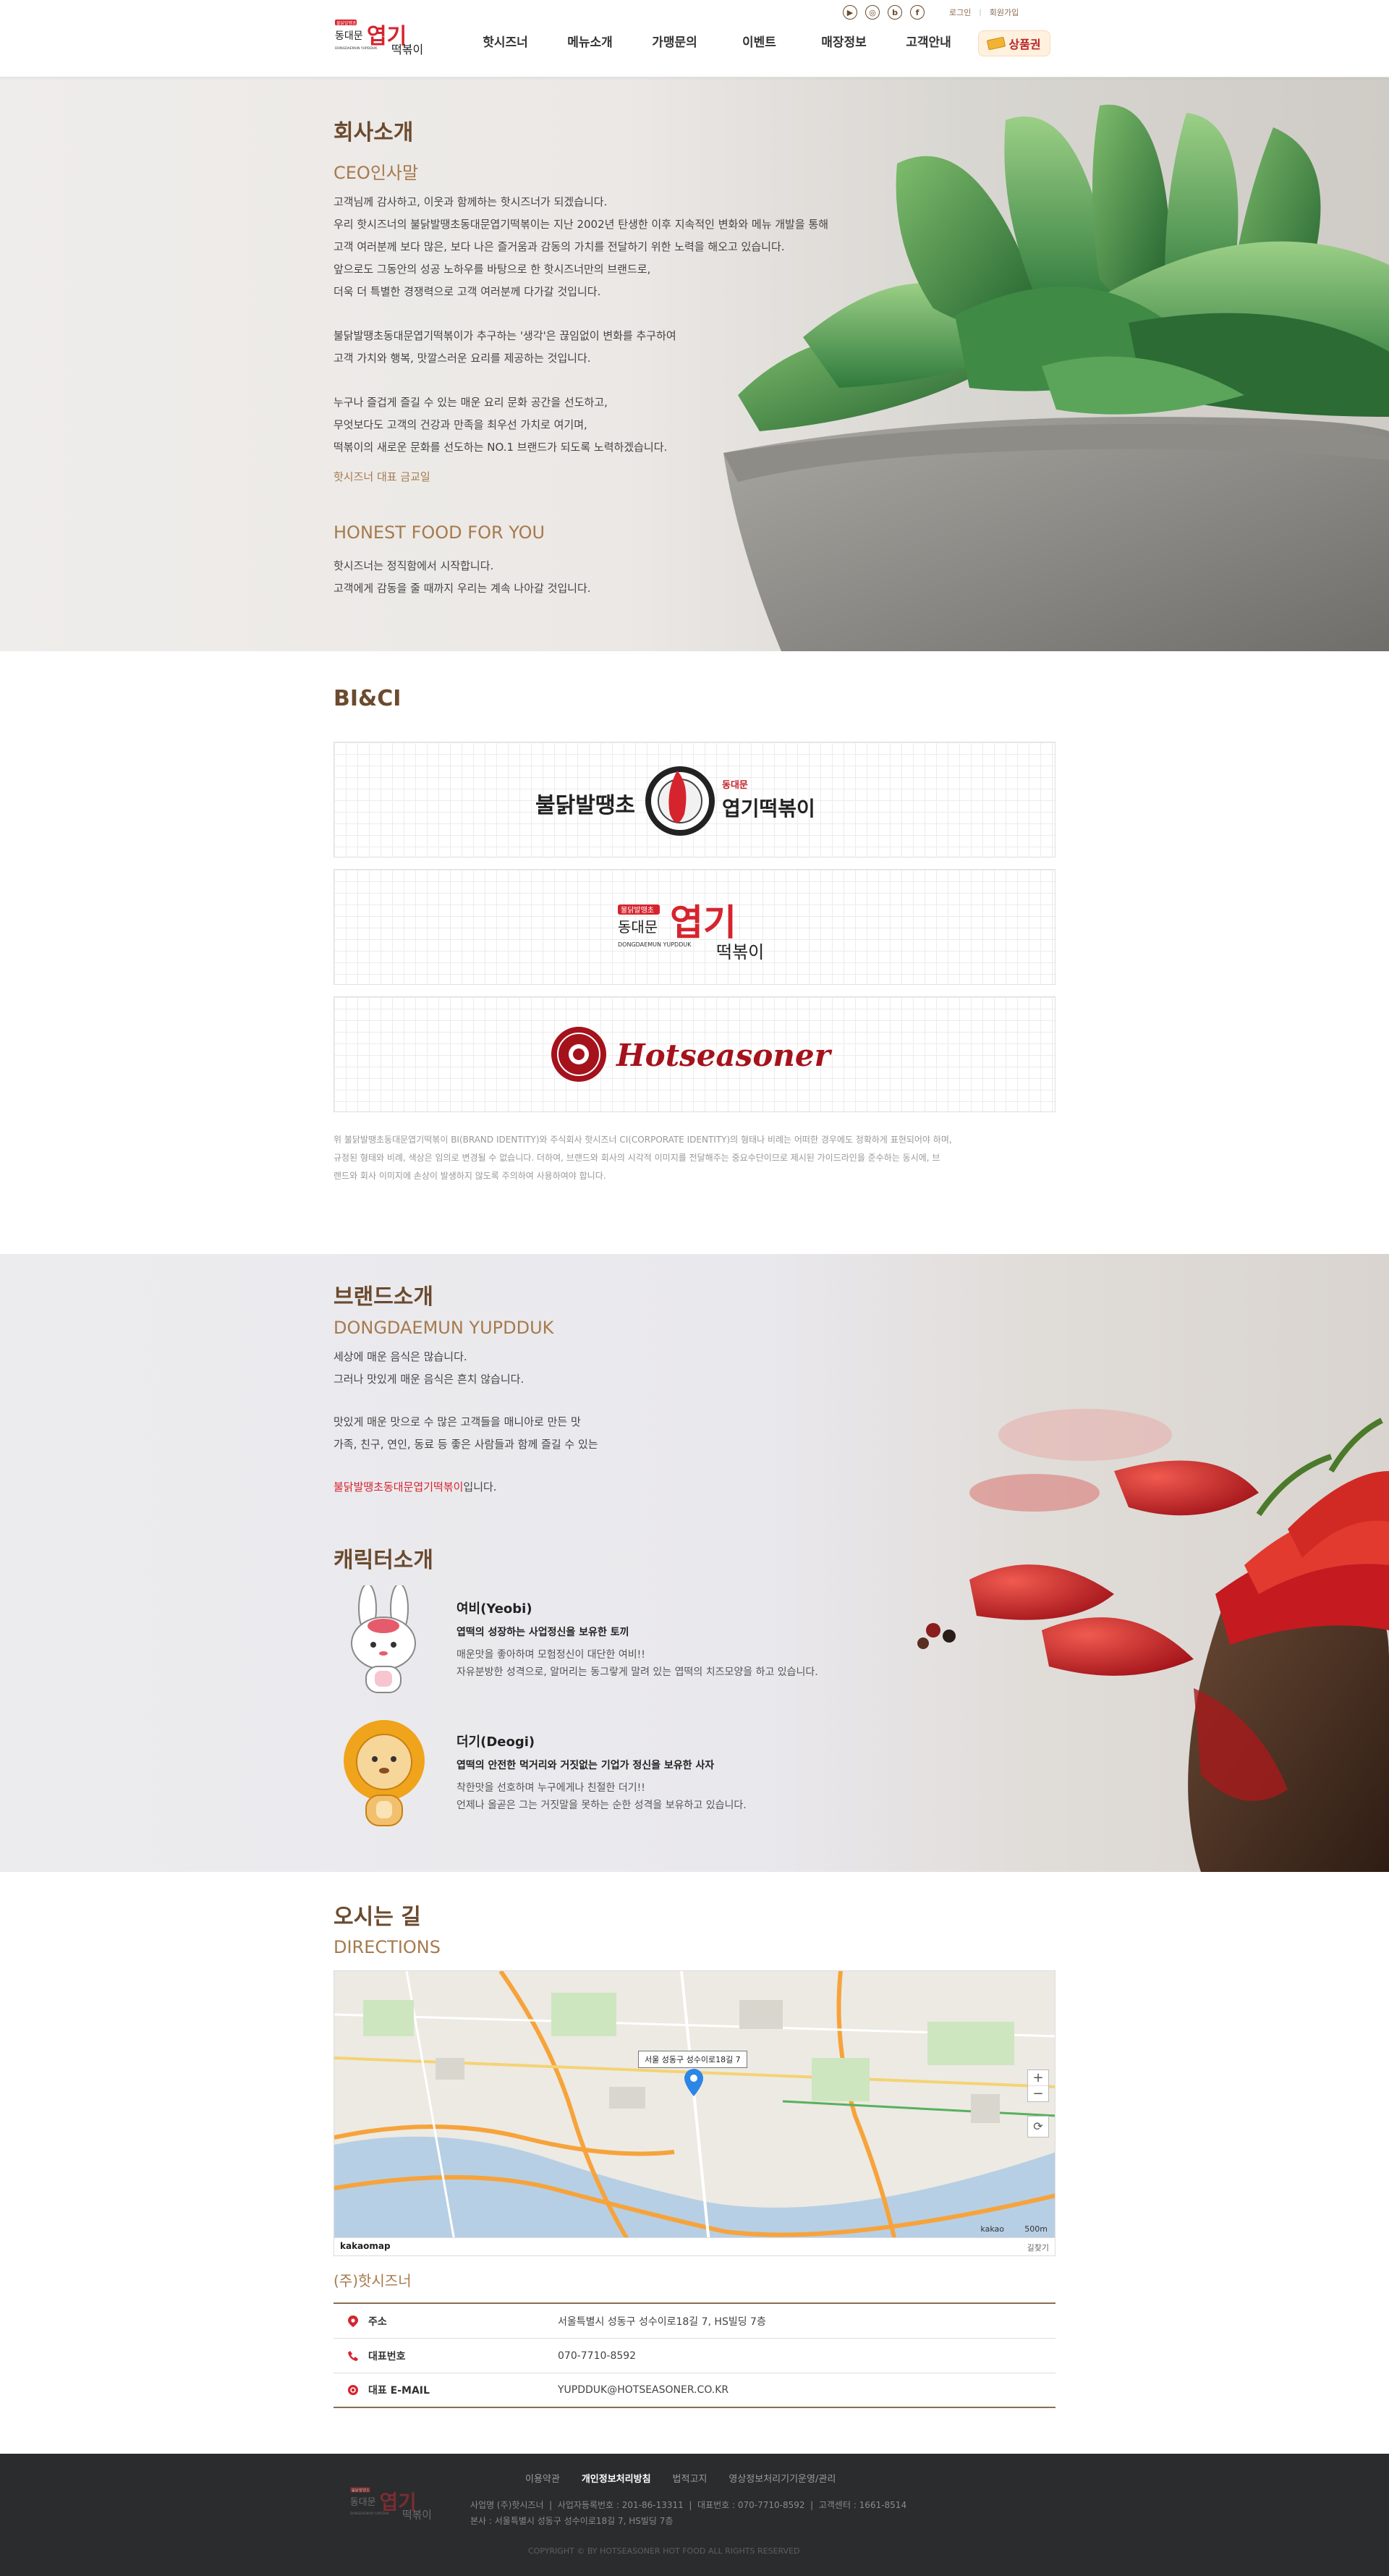 Image resolution: width=1389 pixels, height=2576 pixels. I want to click on route-link: 길찾기, so click(1038, 2247).